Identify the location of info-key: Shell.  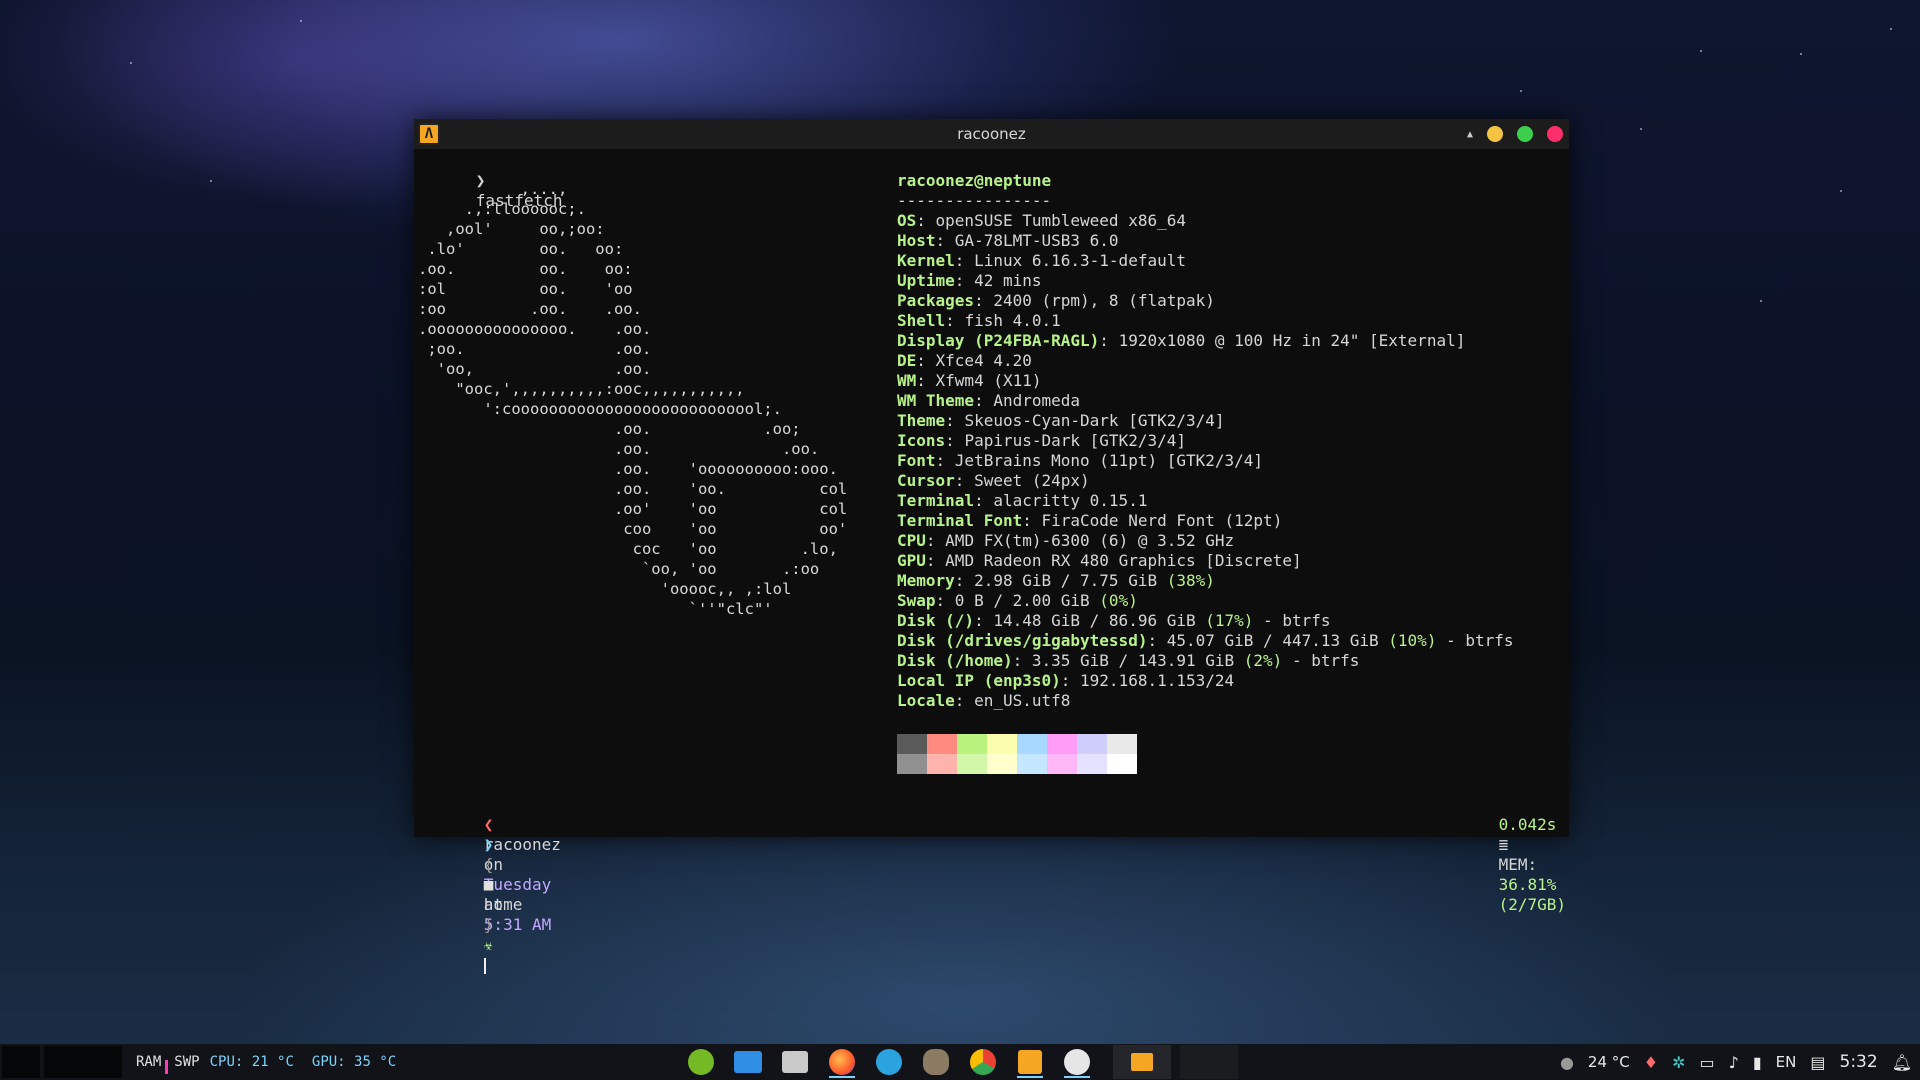
(921, 320).